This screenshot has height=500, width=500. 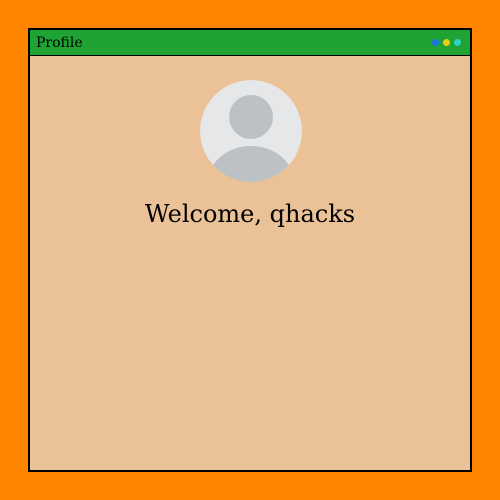 I want to click on window-controls, so click(x=446, y=43).